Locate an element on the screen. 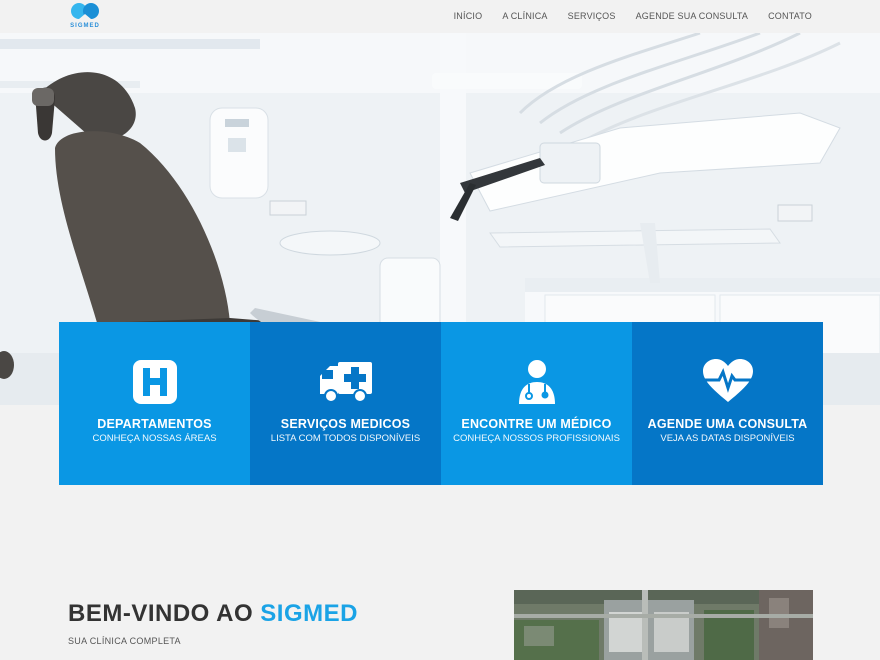 The image size is (880, 660). nav-item-servicos: SERVIÇOS is located at coordinates (592, 16).